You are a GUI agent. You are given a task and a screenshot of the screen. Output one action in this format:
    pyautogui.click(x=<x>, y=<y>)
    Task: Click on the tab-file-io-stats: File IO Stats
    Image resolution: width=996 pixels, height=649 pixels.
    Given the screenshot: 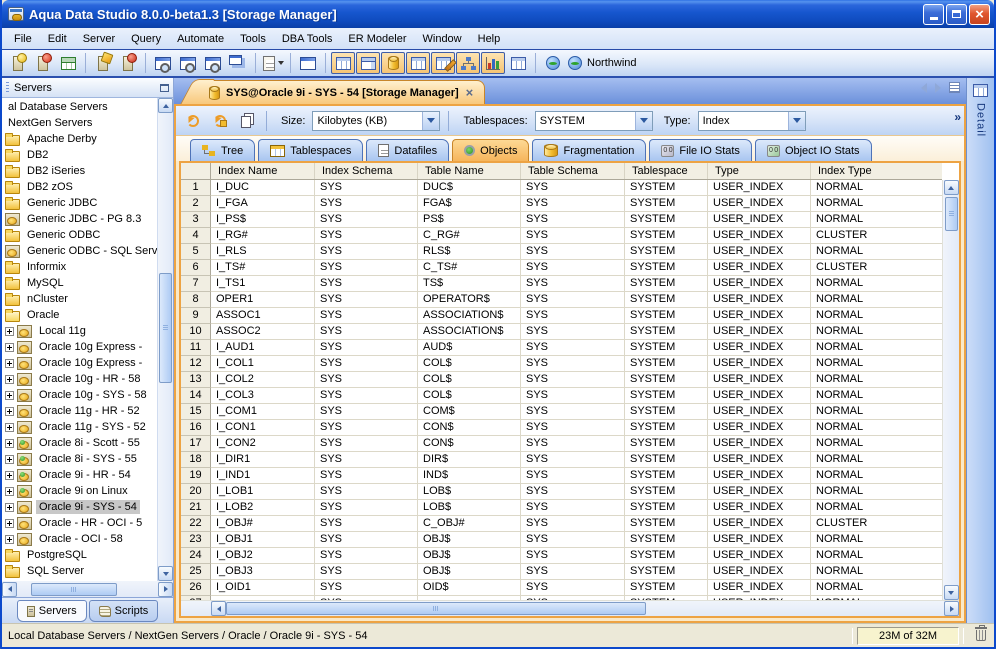 What is the action you would take?
    pyautogui.click(x=700, y=150)
    